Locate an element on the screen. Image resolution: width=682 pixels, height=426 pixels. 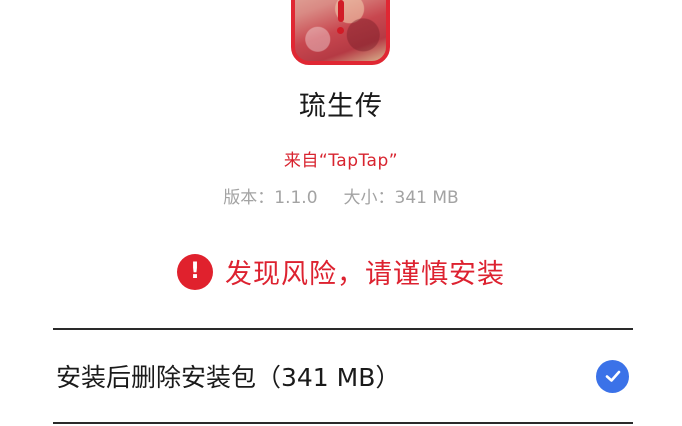
checkmark-icon is located at coordinates (612, 376).